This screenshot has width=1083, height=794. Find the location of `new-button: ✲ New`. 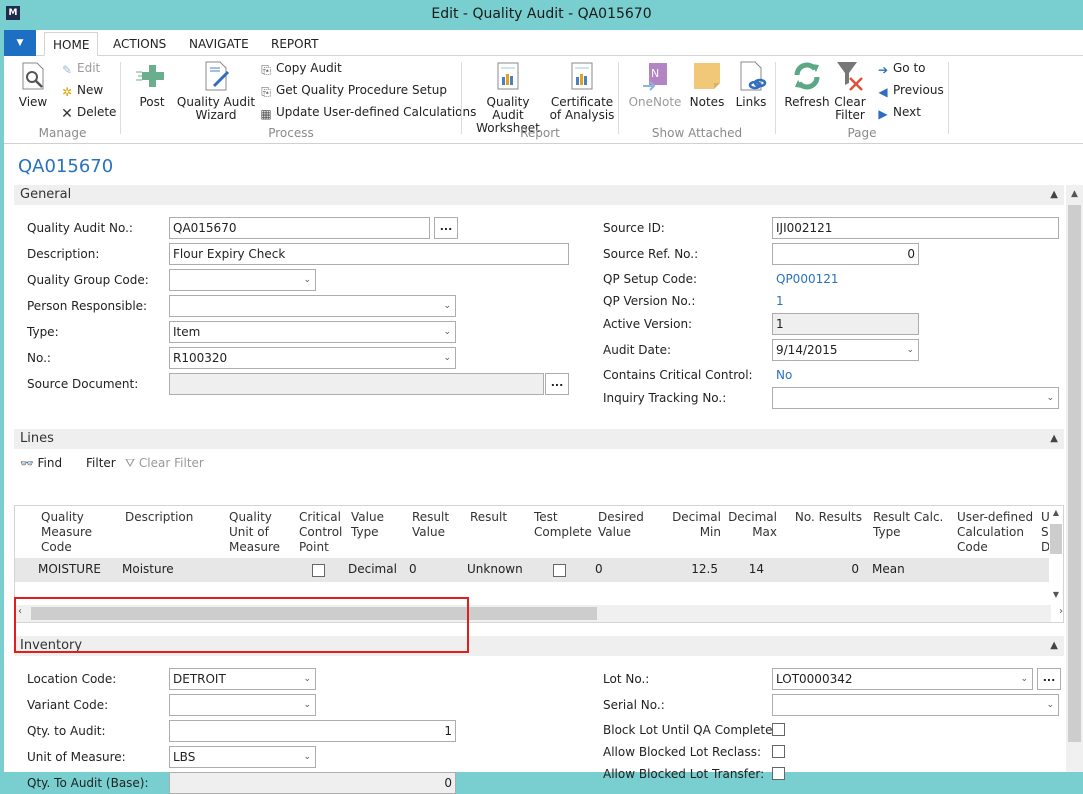

new-button: ✲ New is located at coordinates (81, 90).